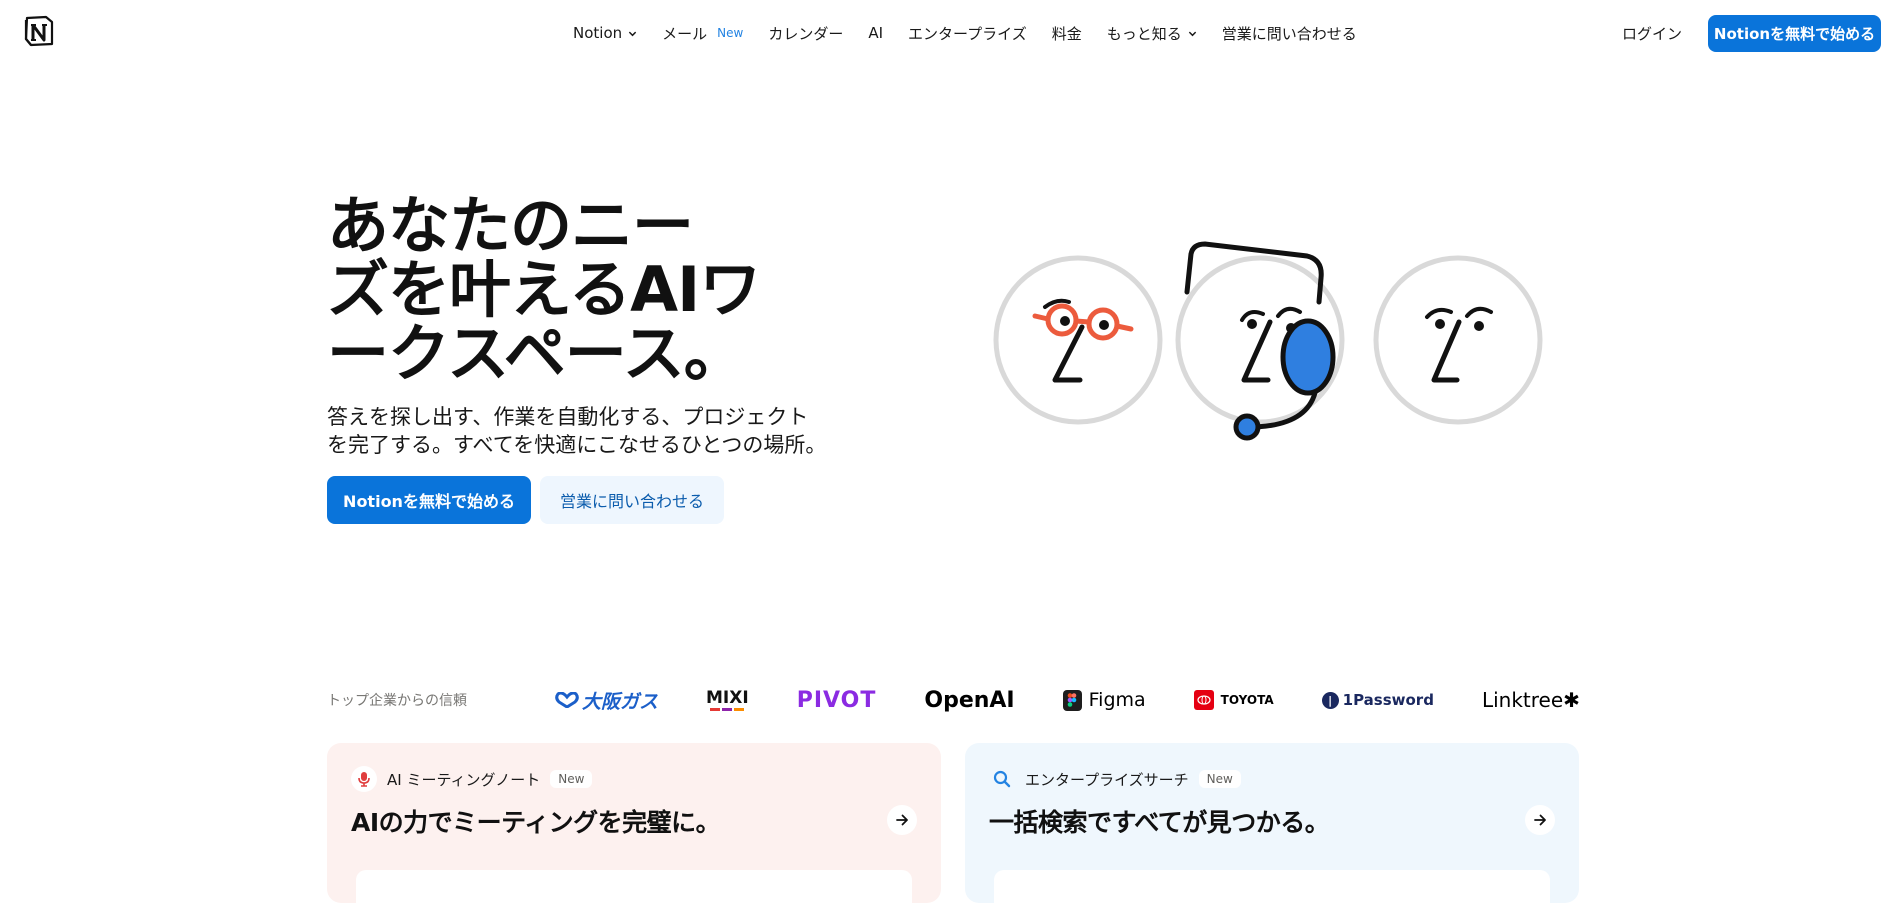  Describe the element at coordinates (429, 500) in the screenshot. I see `hero-get-notion-free-button: Notionを無料で始める` at that location.